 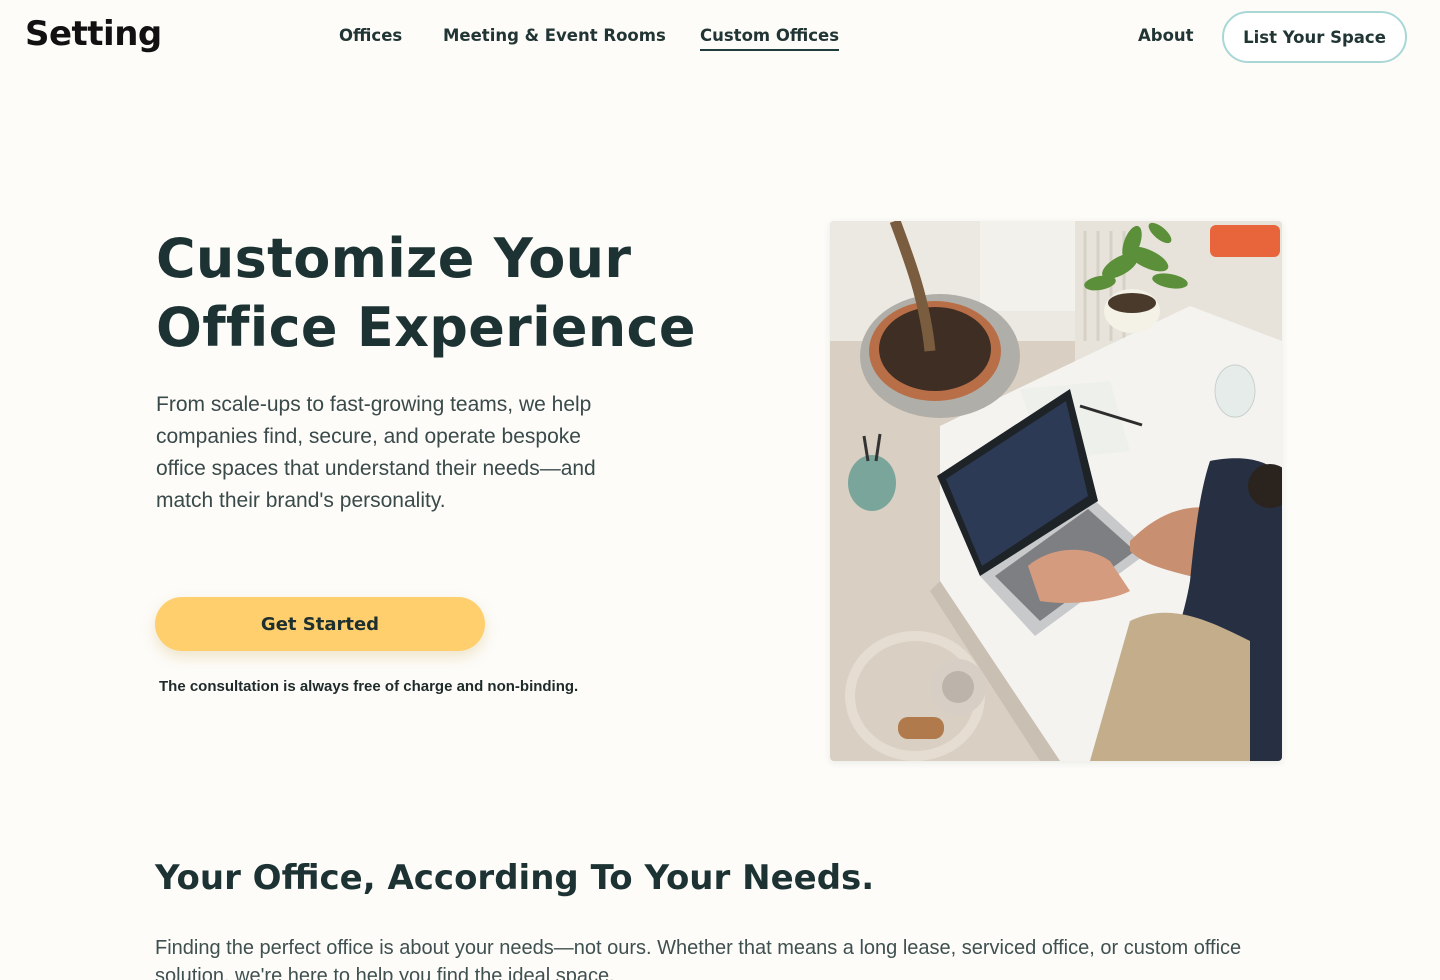 What do you see at coordinates (1314, 37) in the screenshot?
I see `list-your-space-button: List Your Space` at bounding box center [1314, 37].